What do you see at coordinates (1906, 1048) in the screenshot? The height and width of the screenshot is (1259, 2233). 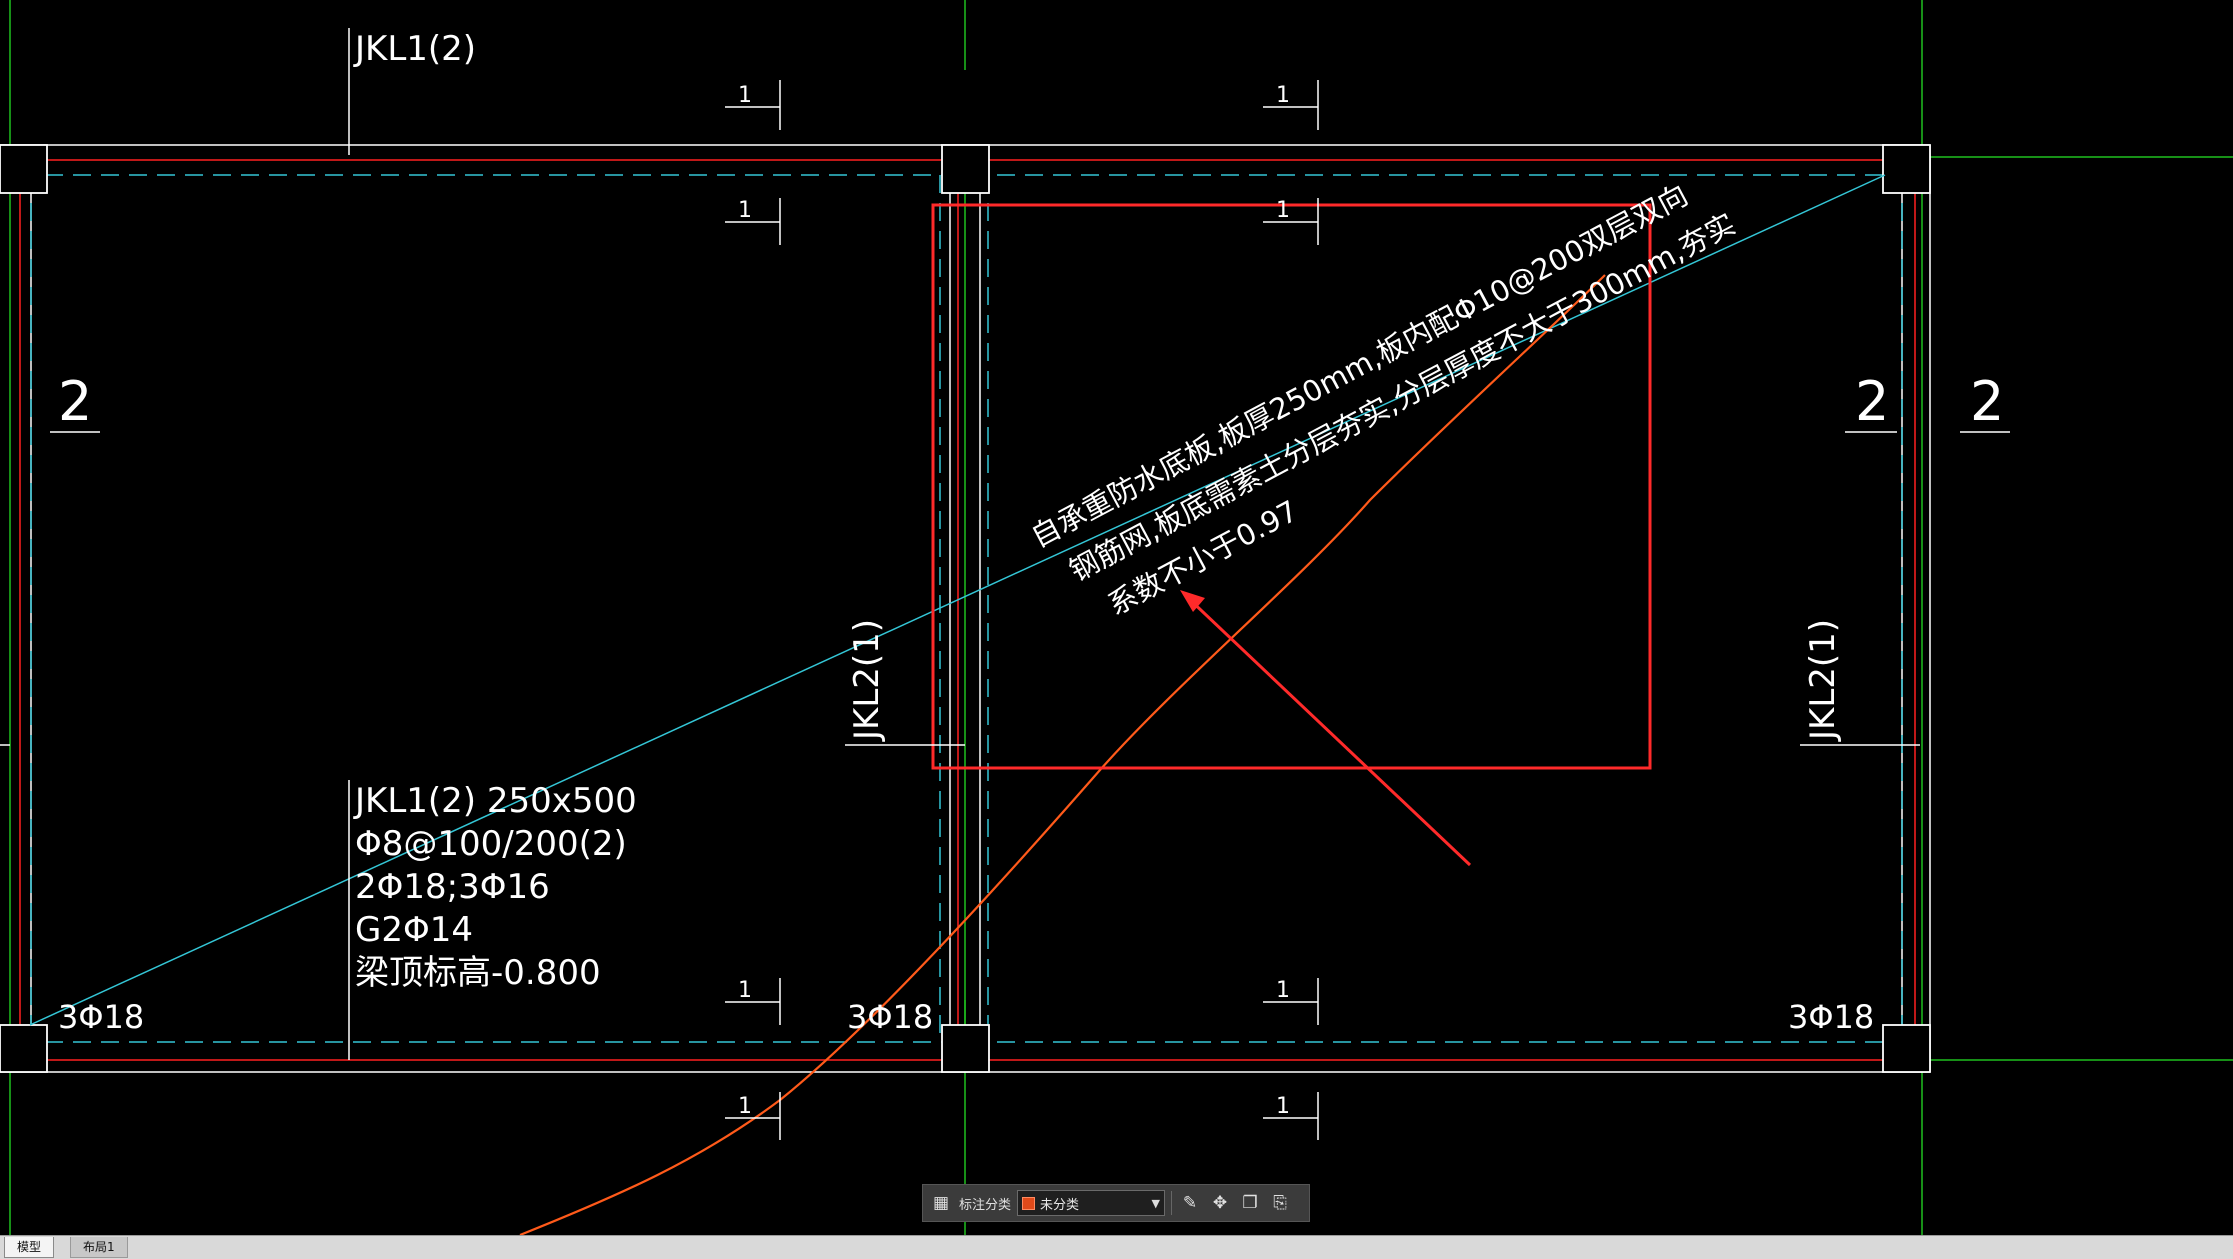 I see `column-br` at bounding box center [1906, 1048].